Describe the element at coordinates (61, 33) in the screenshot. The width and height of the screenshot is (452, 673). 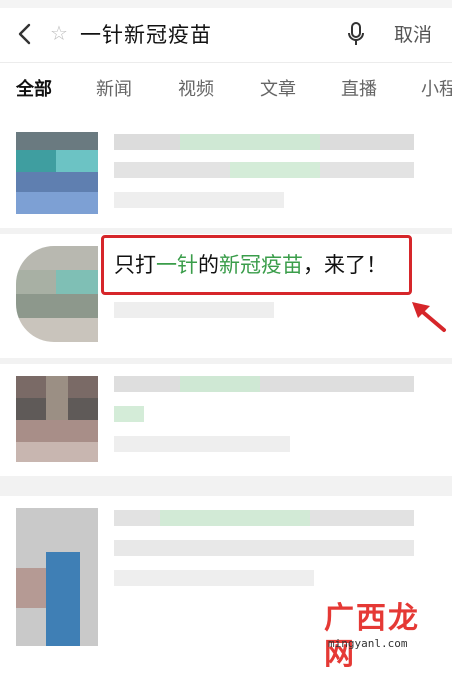
I see `star-icon: ☆` at that location.